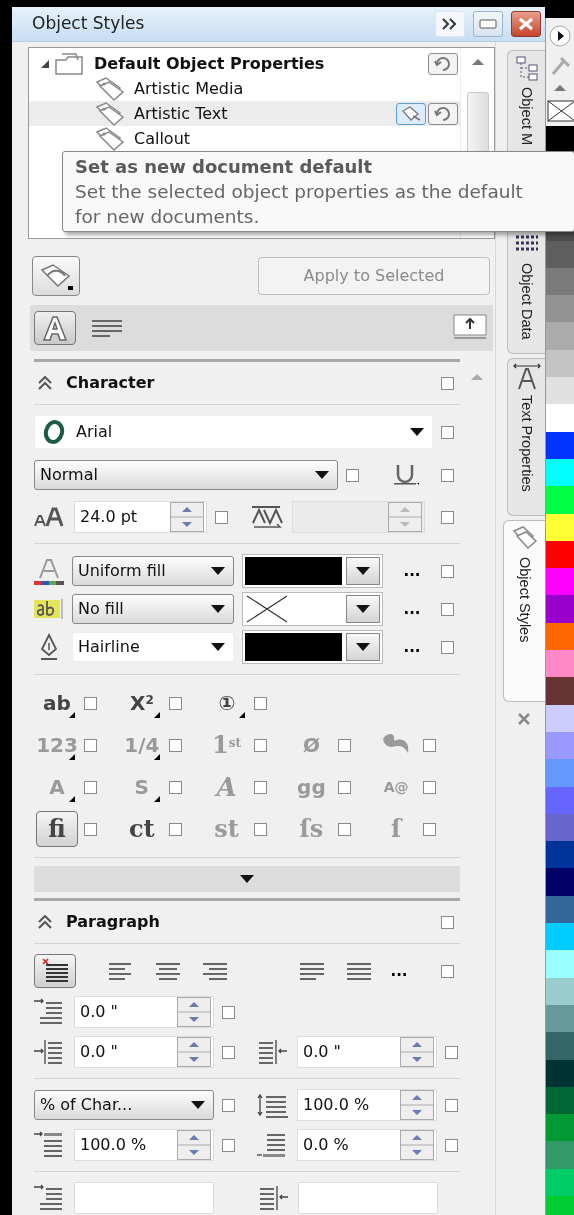  What do you see at coordinates (88, 24) in the screenshot?
I see `window-title: Object Styles` at bounding box center [88, 24].